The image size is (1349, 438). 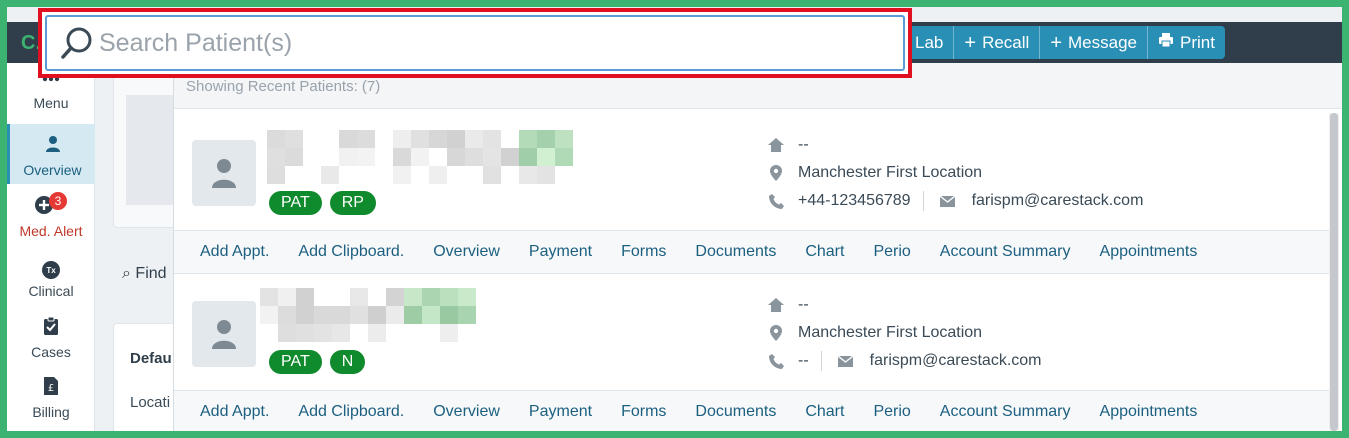 I want to click on scrollbar-thumb, so click(x=1334, y=272).